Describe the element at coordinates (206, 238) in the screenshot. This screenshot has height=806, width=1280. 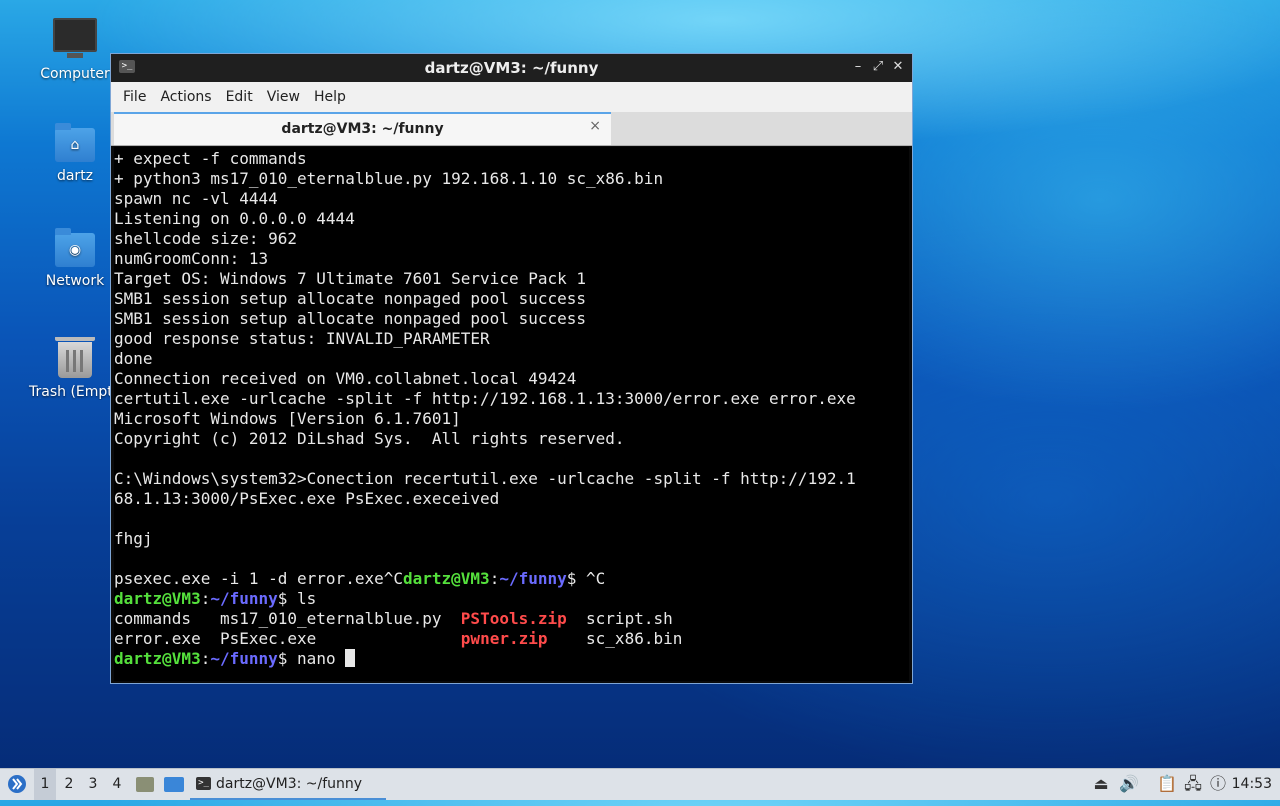
I see `terminal-line: shellcode size: 962` at that location.